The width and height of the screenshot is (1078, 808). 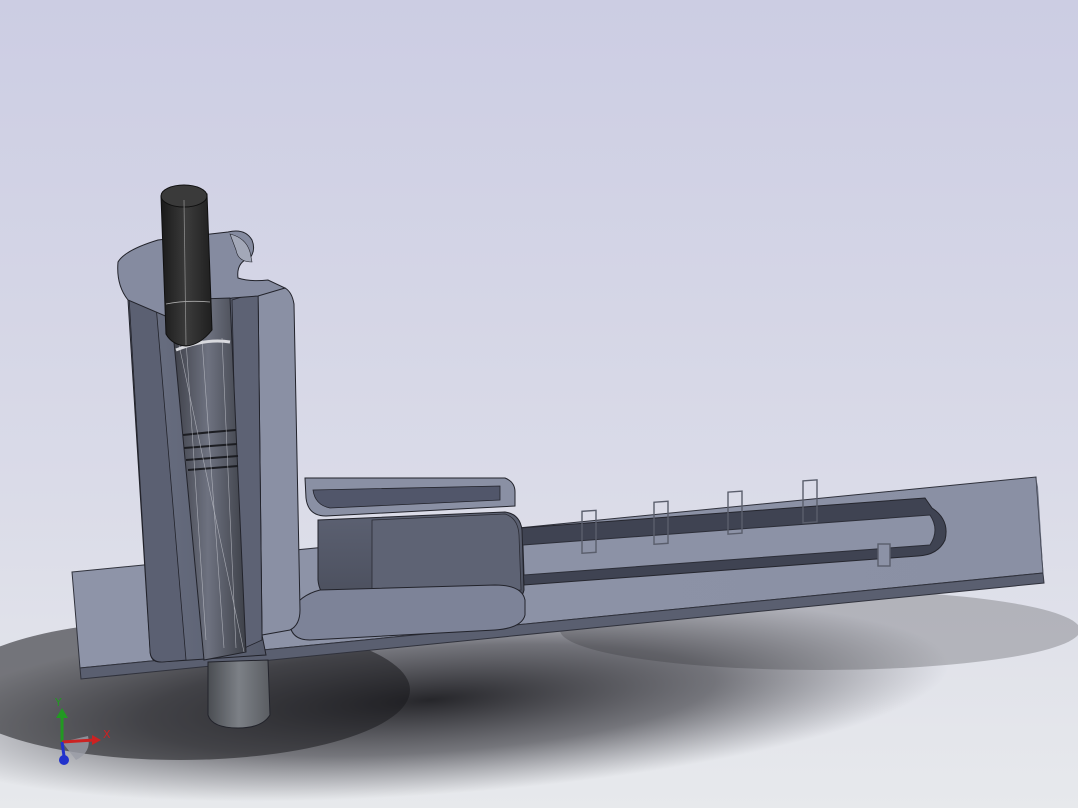 What do you see at coordinates (107, 734) in the screenshot?
I see `triad-x-label: X` at bounding box center [107, 734].